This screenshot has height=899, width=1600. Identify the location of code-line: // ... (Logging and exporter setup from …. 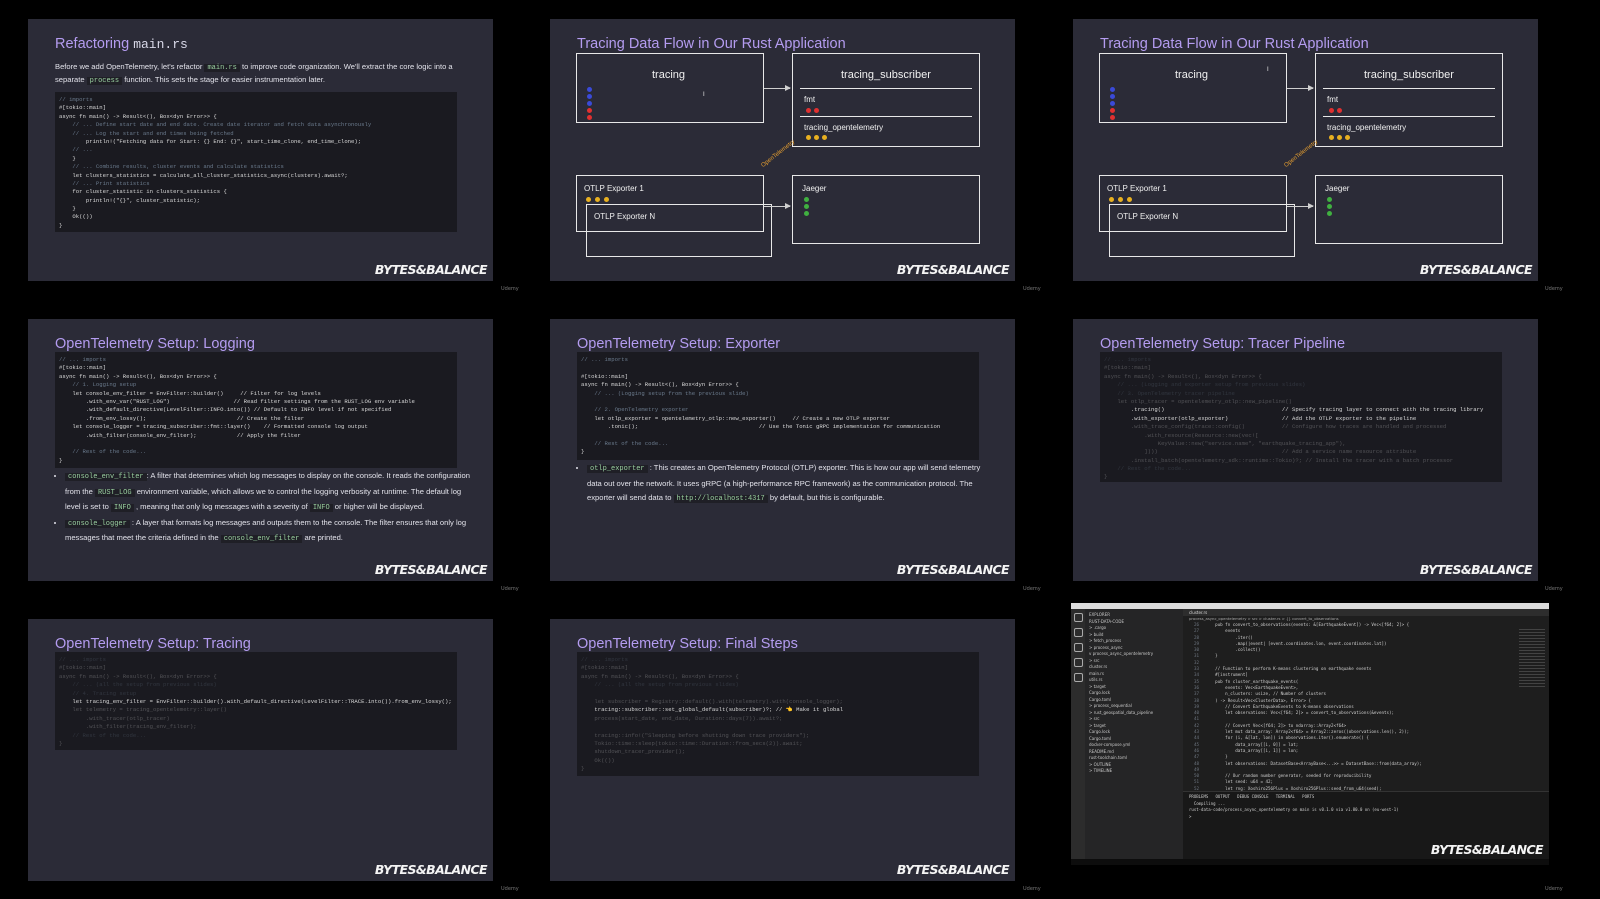
(1205, 385).